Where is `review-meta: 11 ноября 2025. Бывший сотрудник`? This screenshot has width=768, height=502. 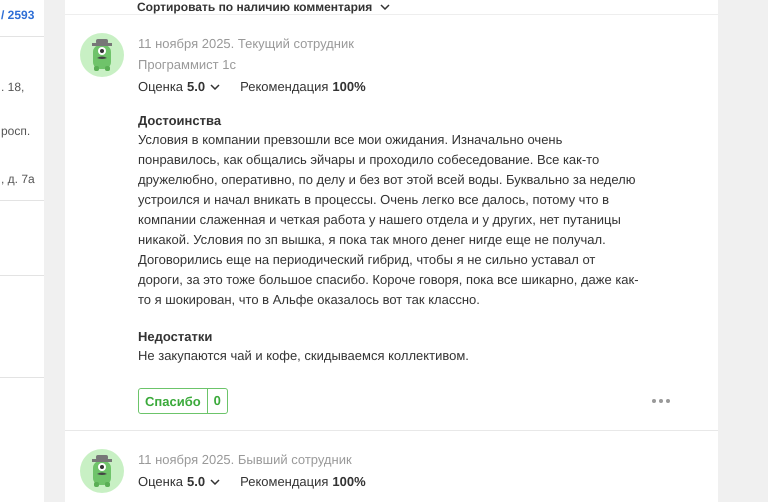 review-meta: 11 ноября 2025. Бывший сотрудник is located at coordinates (245, 460).